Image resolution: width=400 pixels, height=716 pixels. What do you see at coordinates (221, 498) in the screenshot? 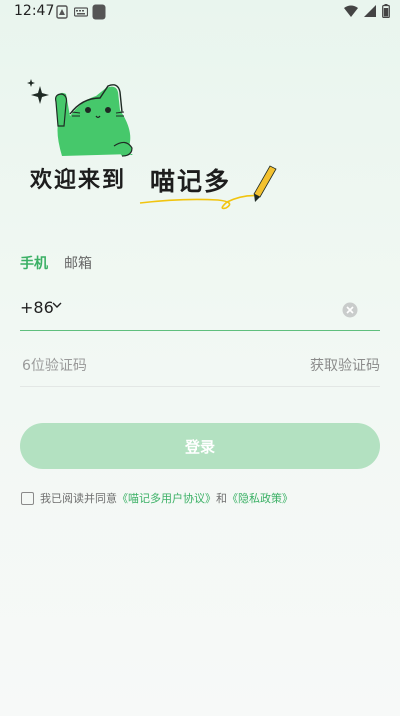
I see `agreement-and: 和` at bounding box center [221, 498].